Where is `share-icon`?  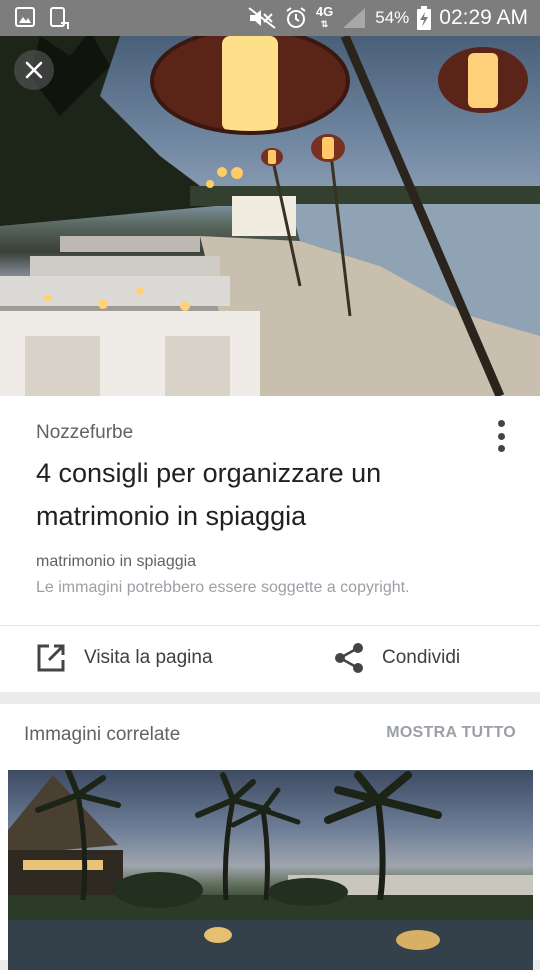 share-icon is located at coordinates (349, 658).